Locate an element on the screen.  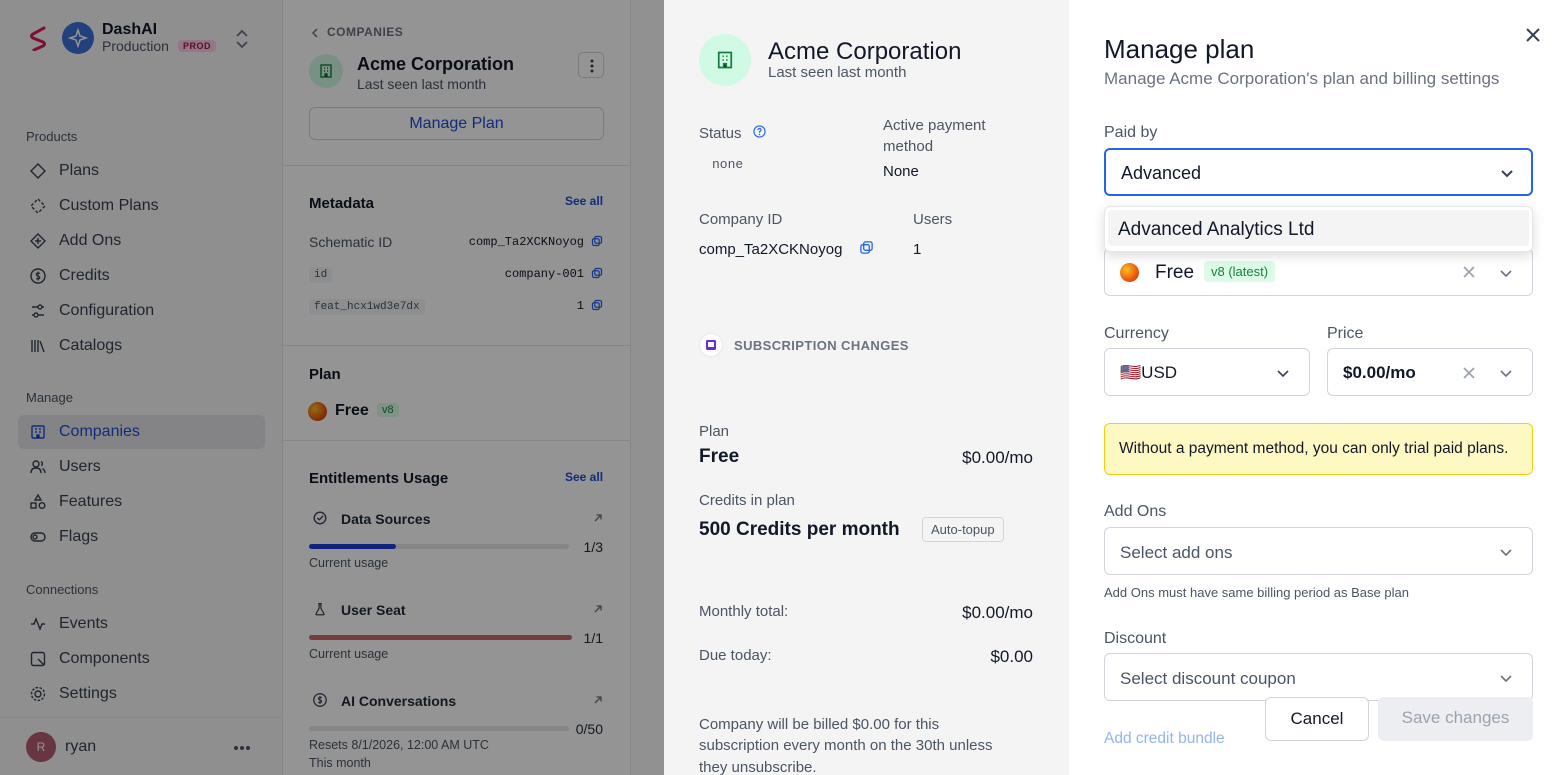
summary-company-avatar is located at coordinates (725, 60).